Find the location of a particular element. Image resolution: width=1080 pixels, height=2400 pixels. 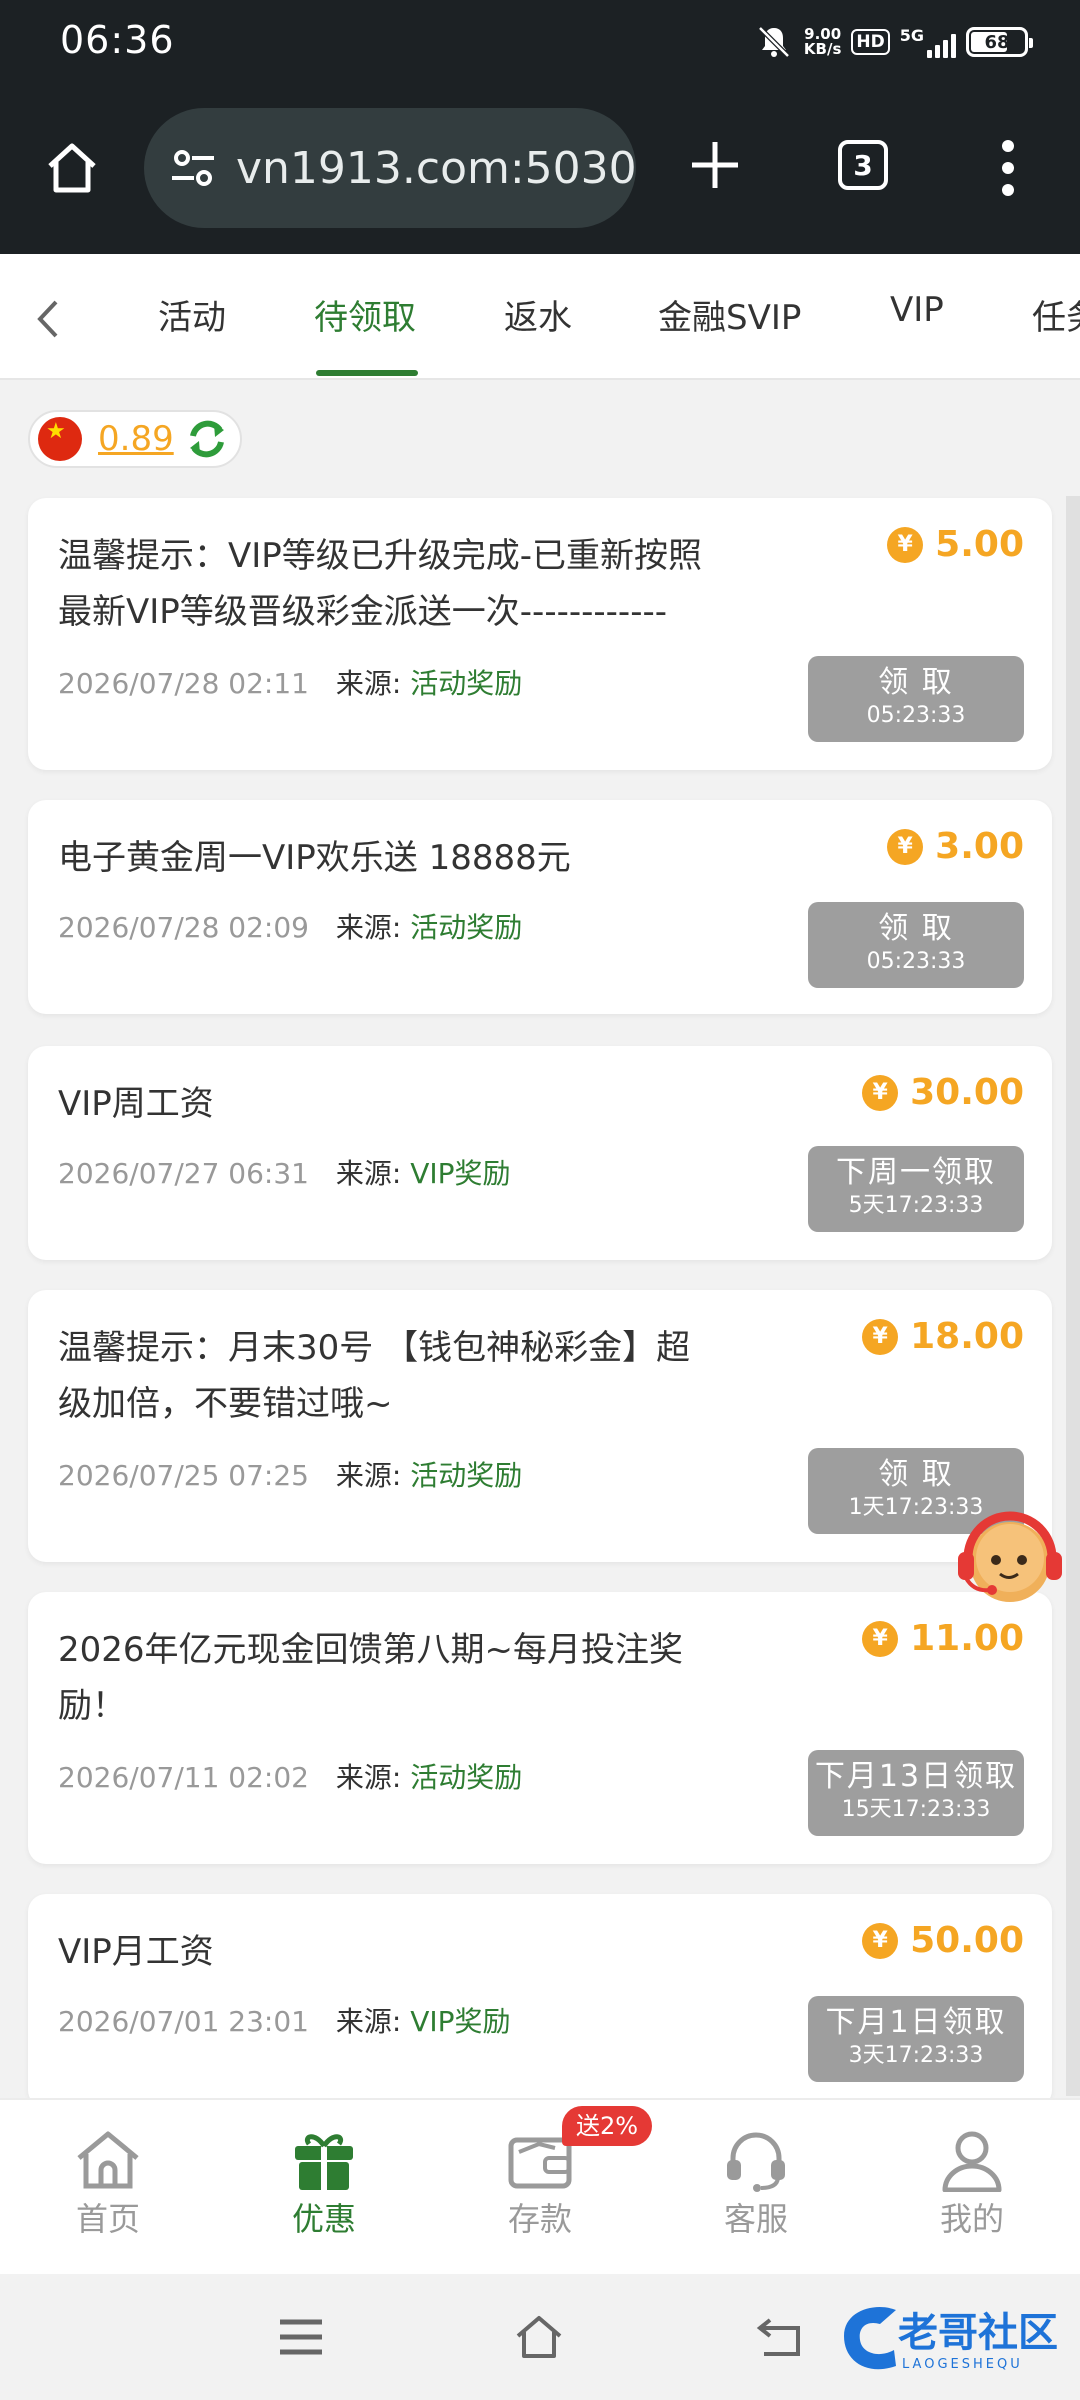

amount-value: 11.00 is located at coordinates (967, 1638).